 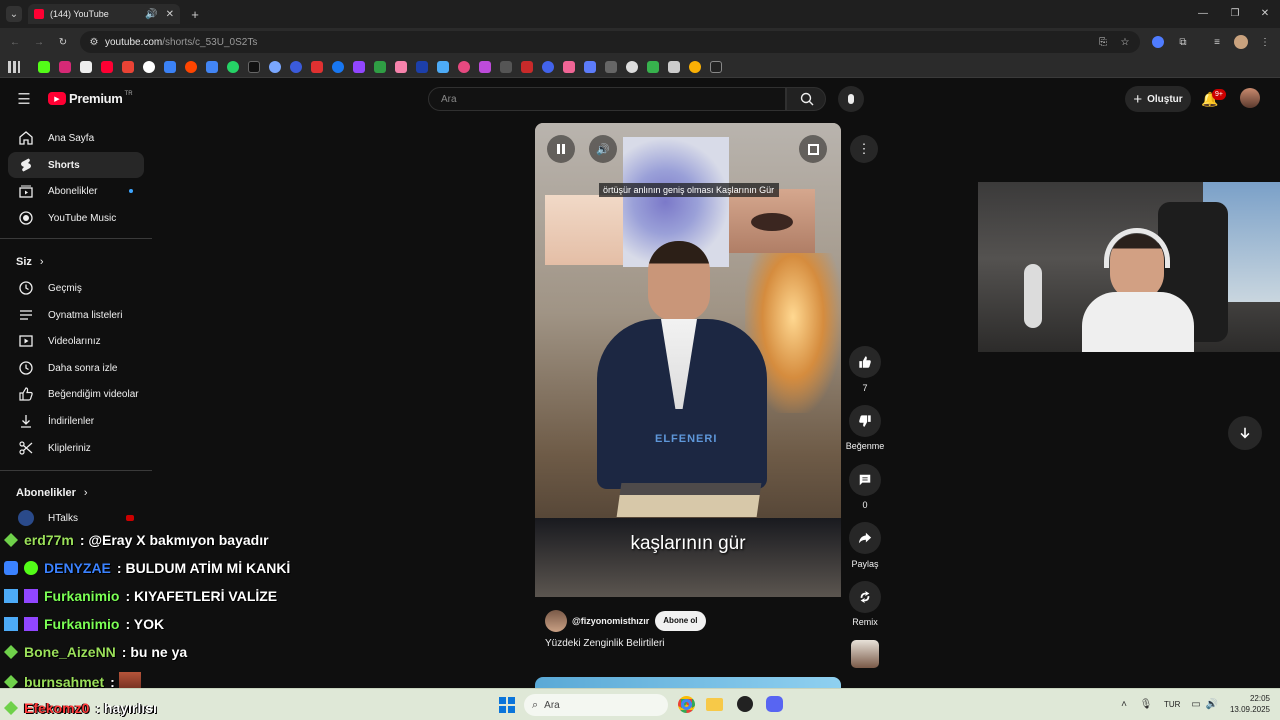 I want to click on bookmark-star-icon: ☆, so click(x=1125, y=42).